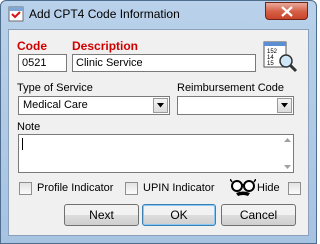 The width and height of the screenshot is (320, 244). I want to click on next-button: Next, so click(101, 215).